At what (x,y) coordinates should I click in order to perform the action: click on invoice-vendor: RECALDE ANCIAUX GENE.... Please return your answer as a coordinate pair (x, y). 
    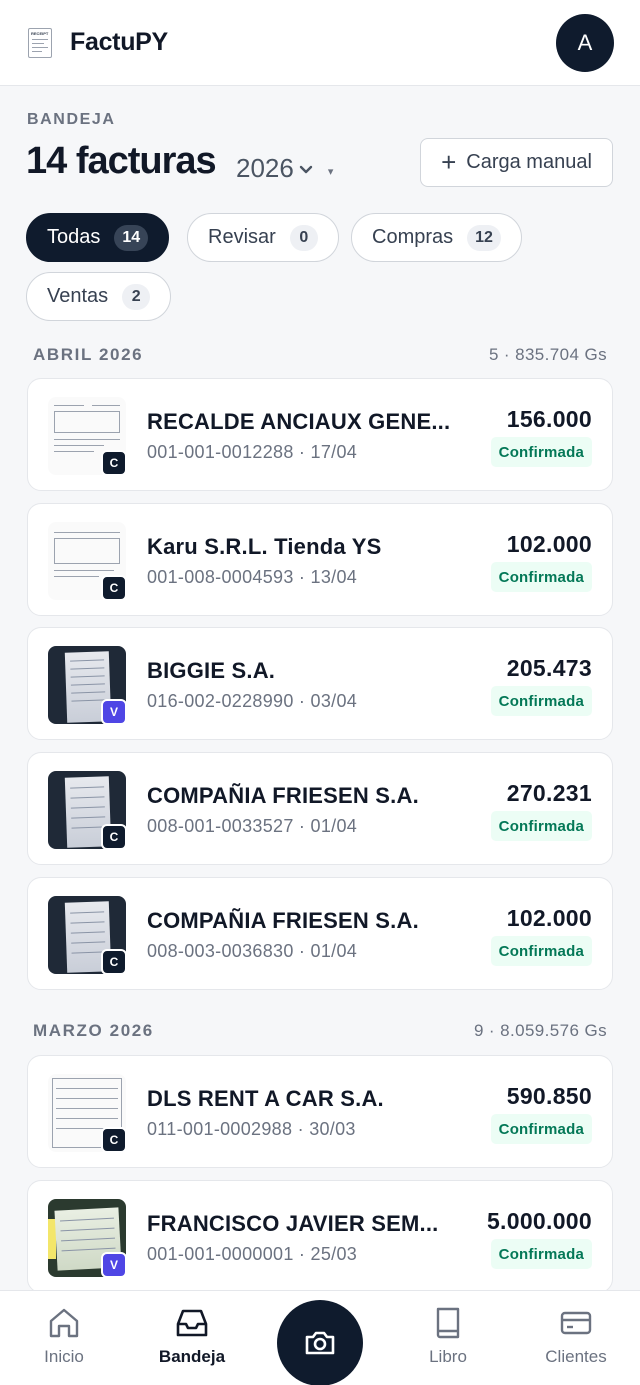
    Looking at the image, I should click on (299, 421).